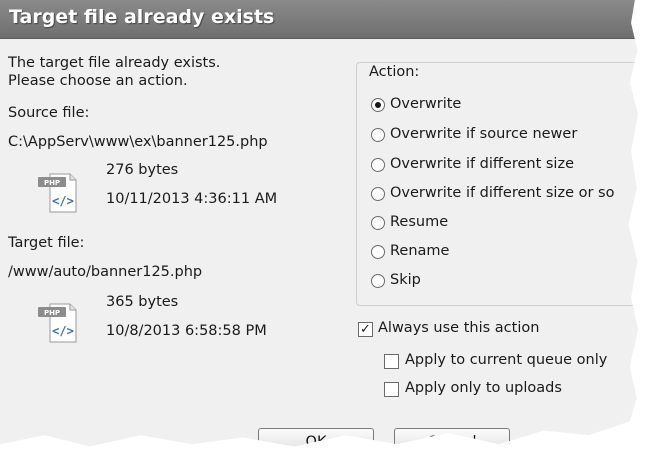 Image resolution: width=648 pixels, height=466 pixels. What do you see at coordinates (419, 222) in the screenshot?
I see `radio-label: Resume` at bounding box center [419, 222].